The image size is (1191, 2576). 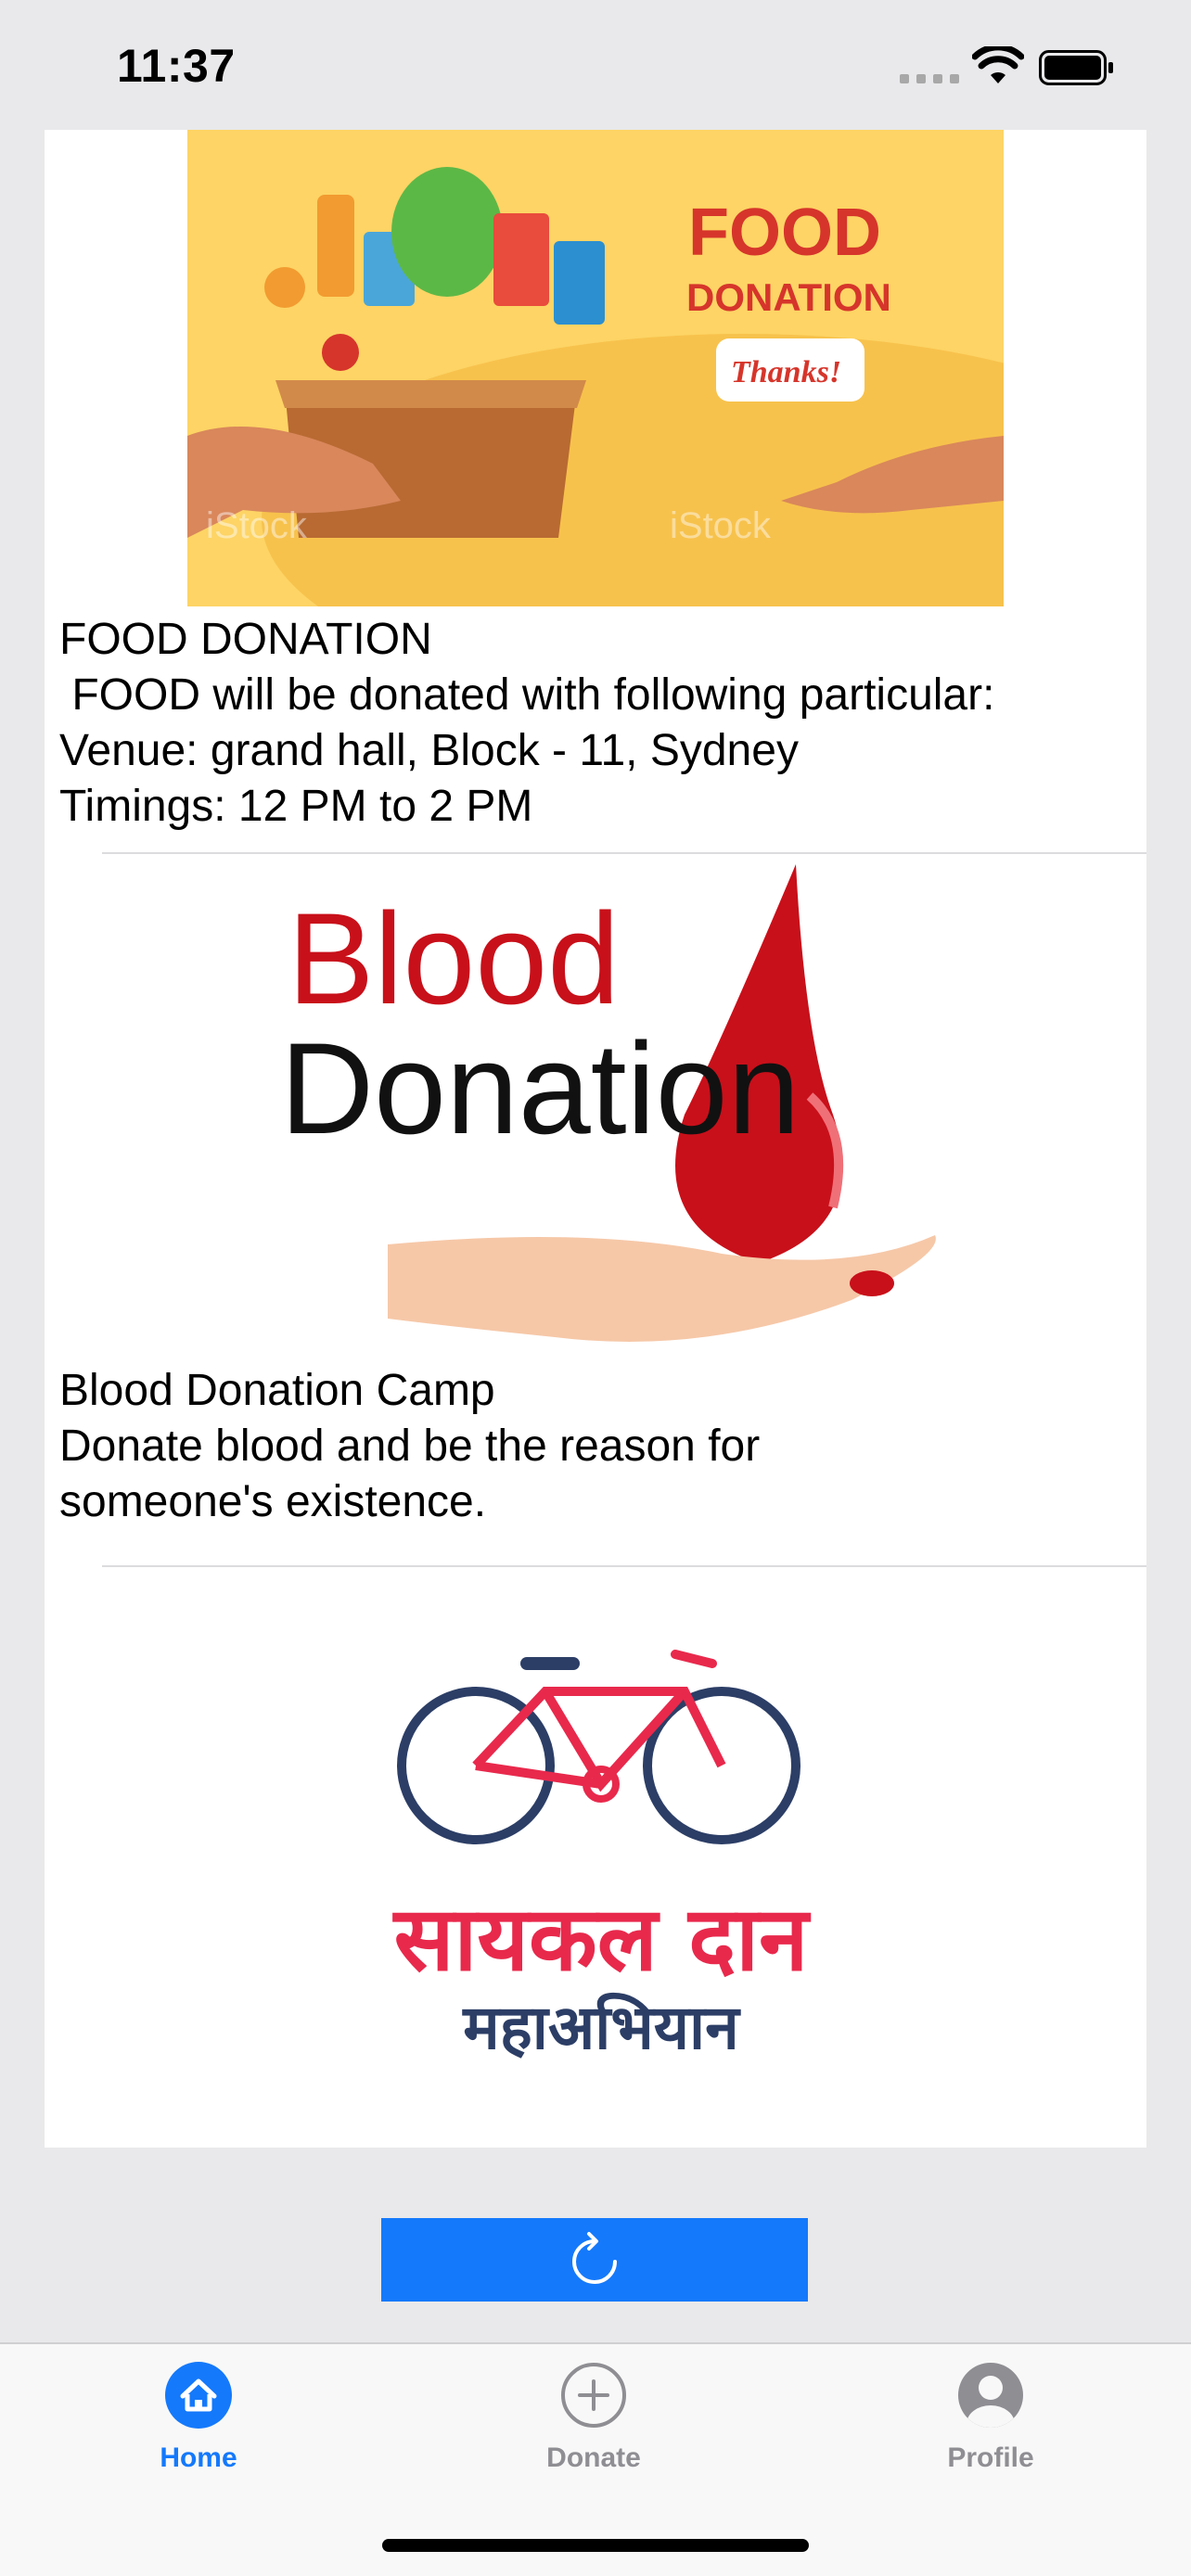 What do you see at coordinates (540, 1088) in the screenshot?
I see `blood-image-line2: Donation` at bounding box center [540, 1088].